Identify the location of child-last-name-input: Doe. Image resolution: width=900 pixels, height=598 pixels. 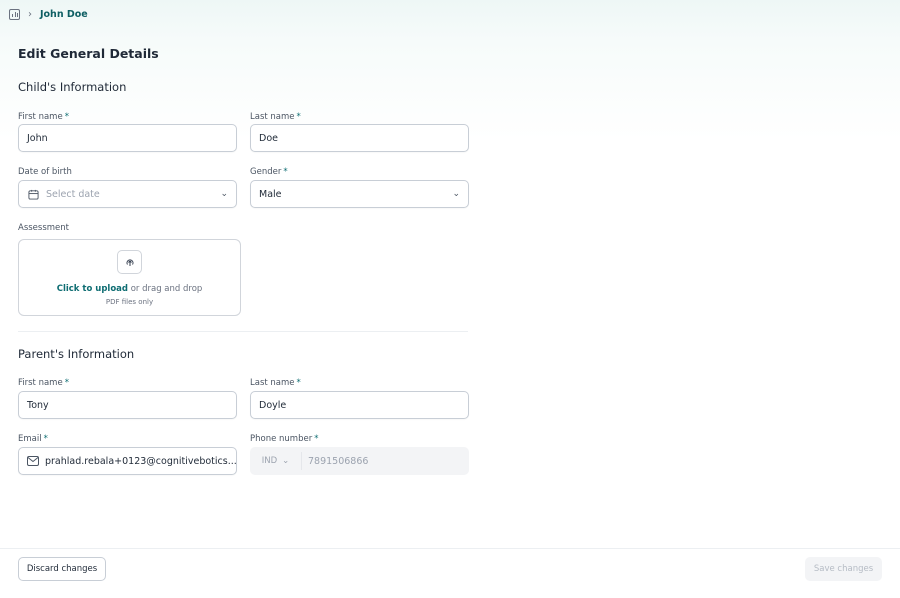
(359, 138).